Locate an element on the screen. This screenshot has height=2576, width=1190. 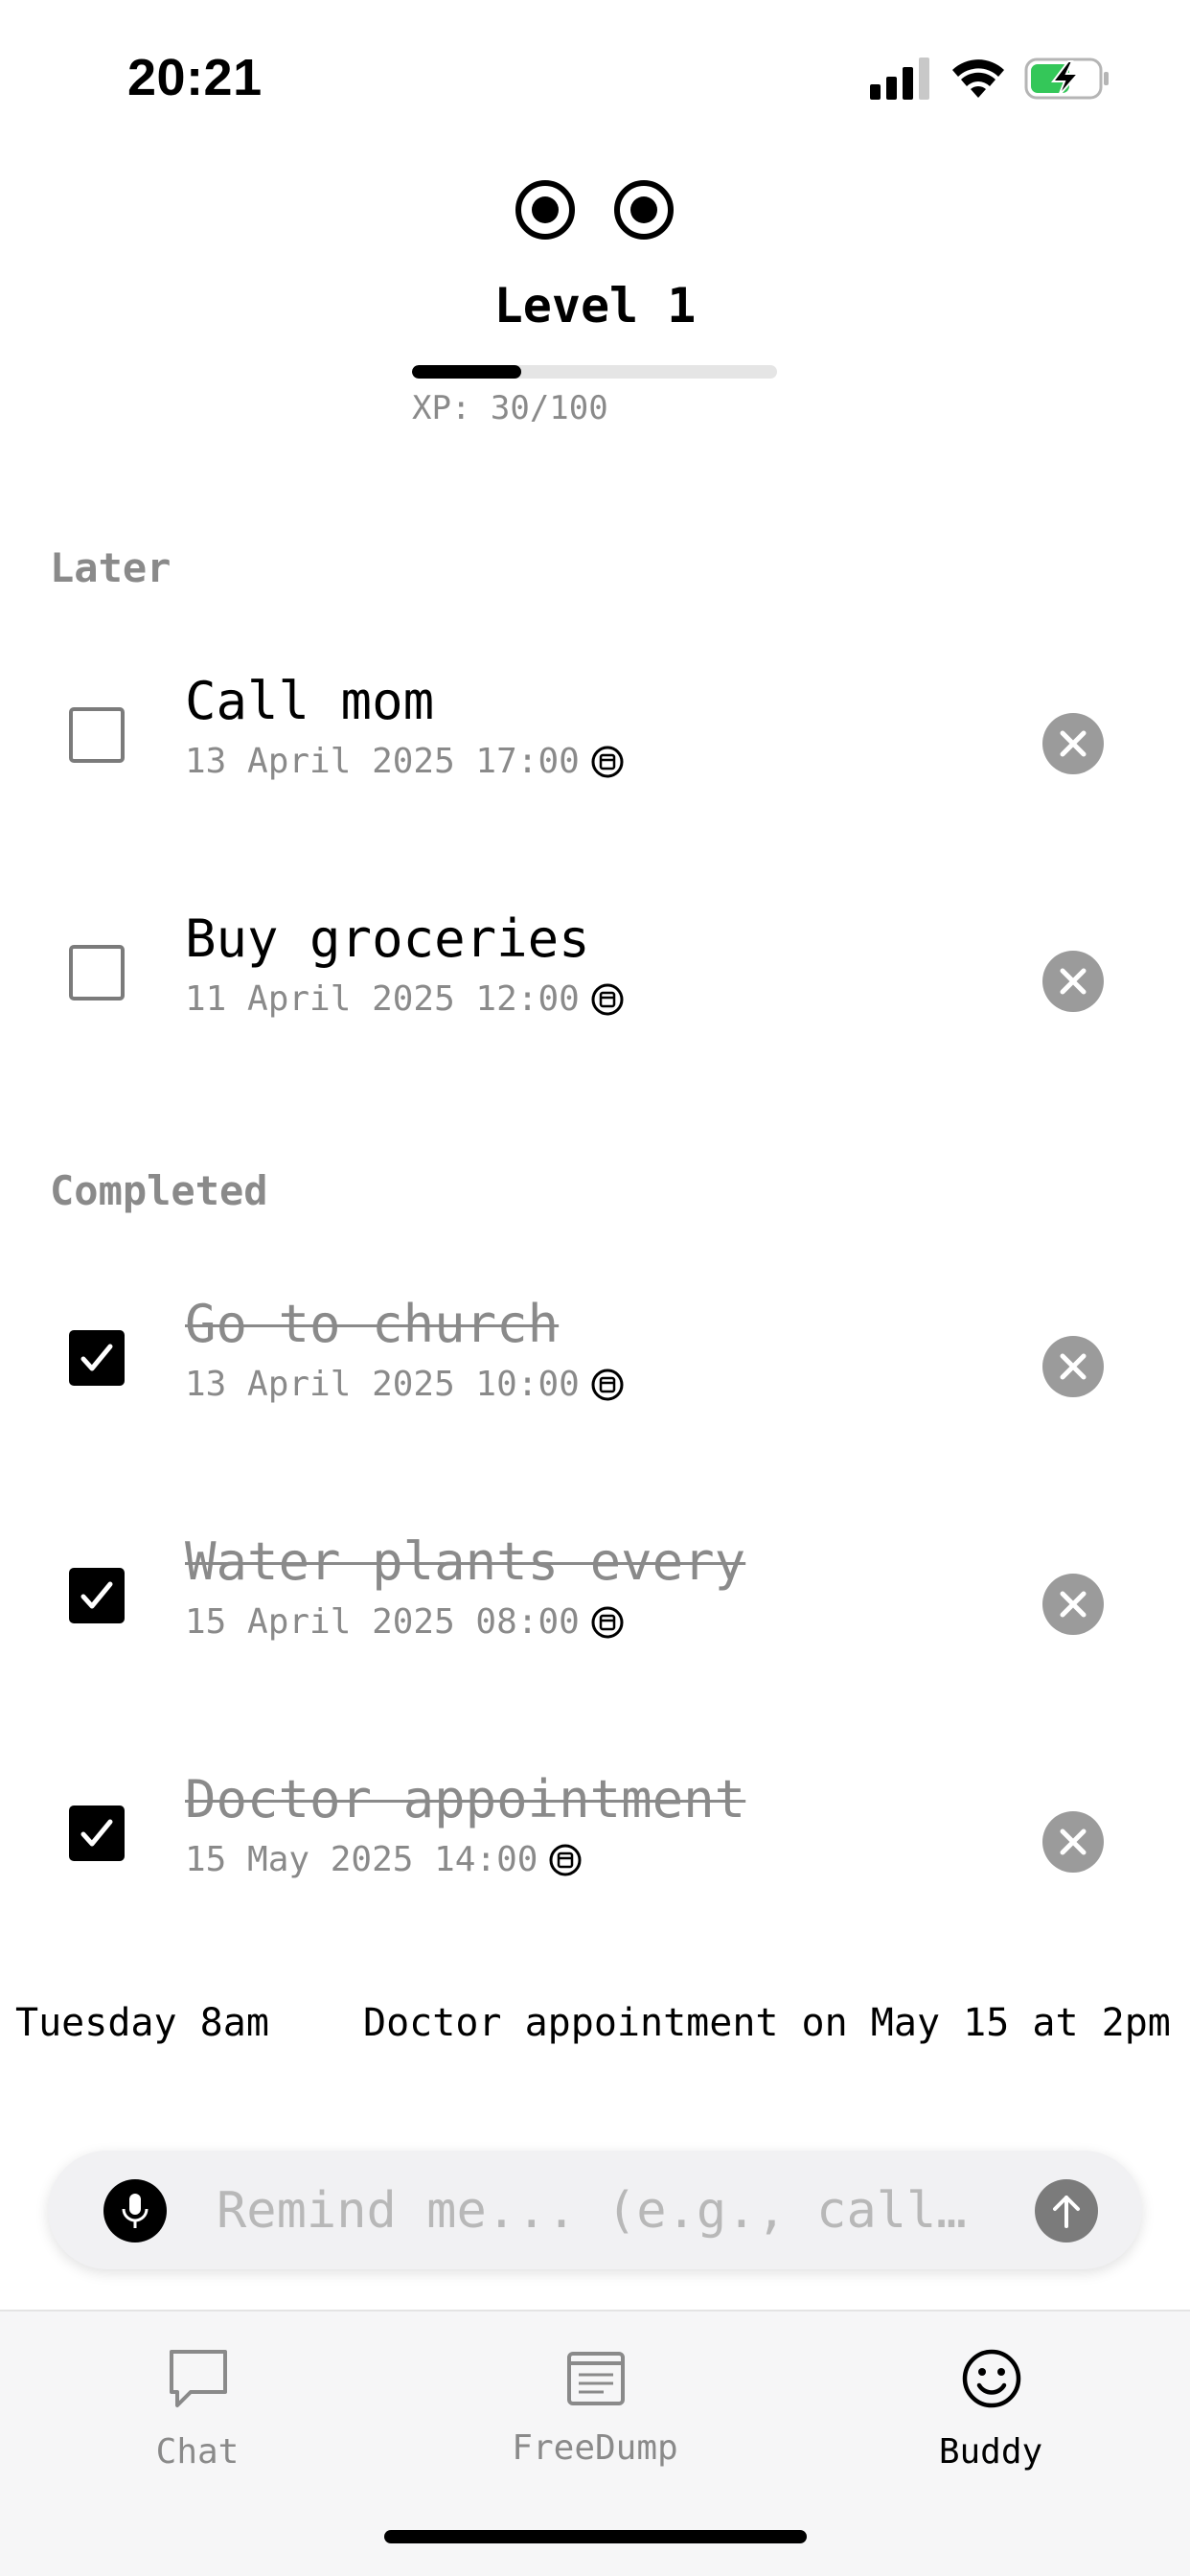
section-title-later: Later is located at coordinates (111, 567).